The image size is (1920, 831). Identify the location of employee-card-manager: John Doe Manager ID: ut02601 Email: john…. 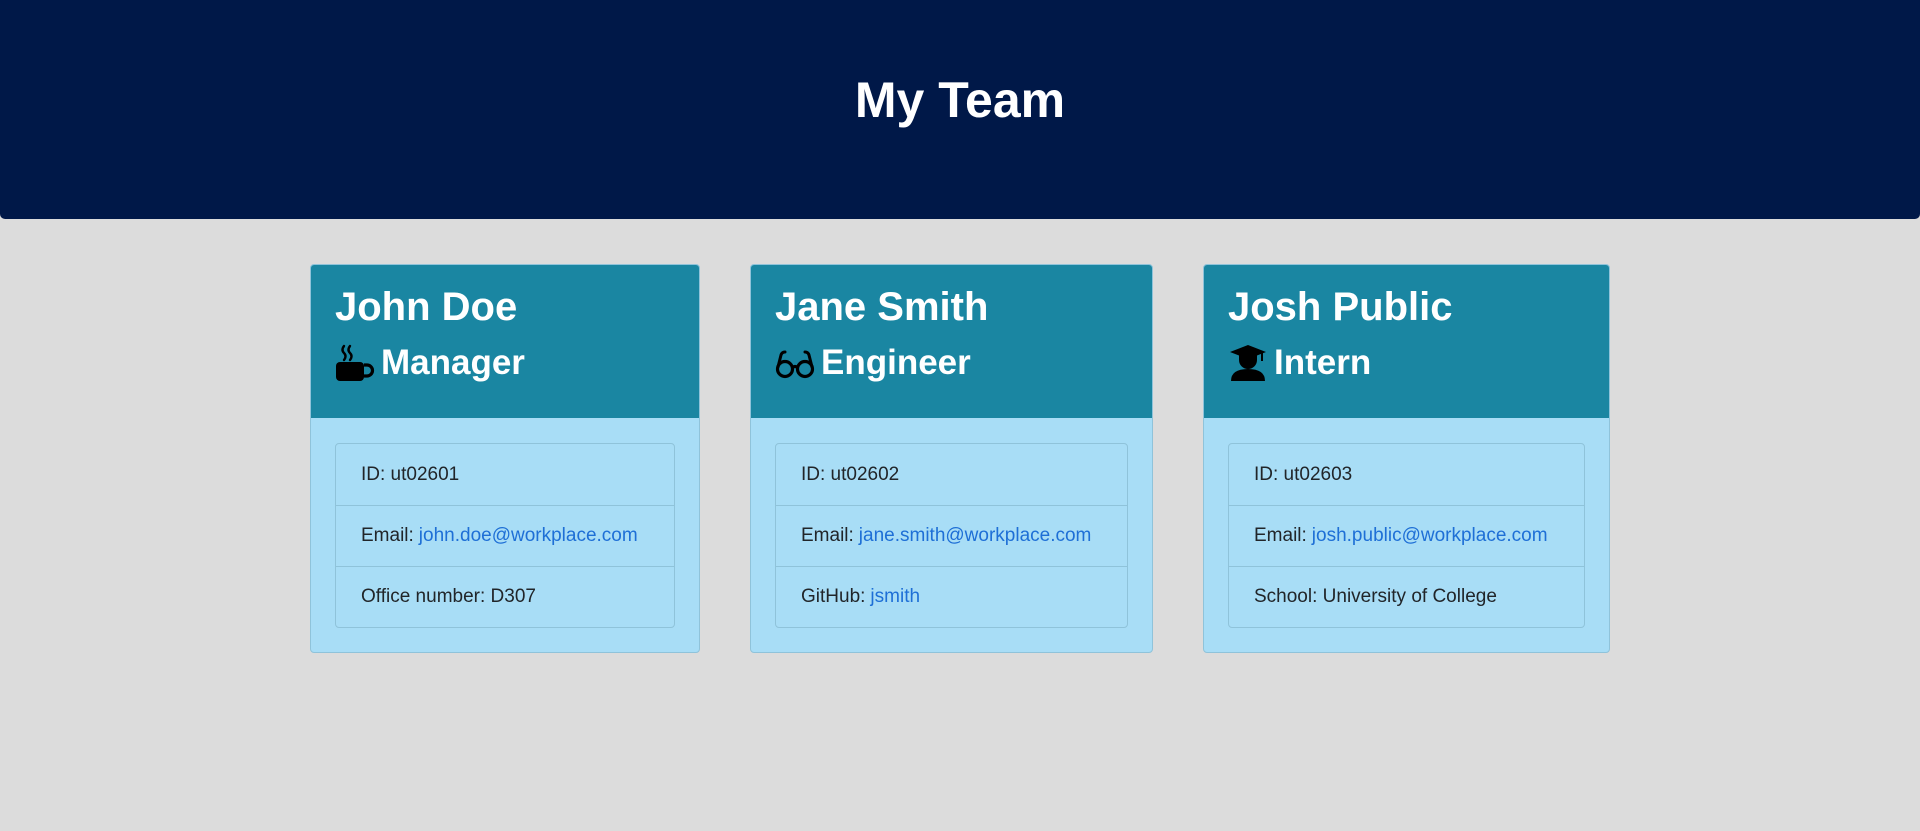
(505, 458).